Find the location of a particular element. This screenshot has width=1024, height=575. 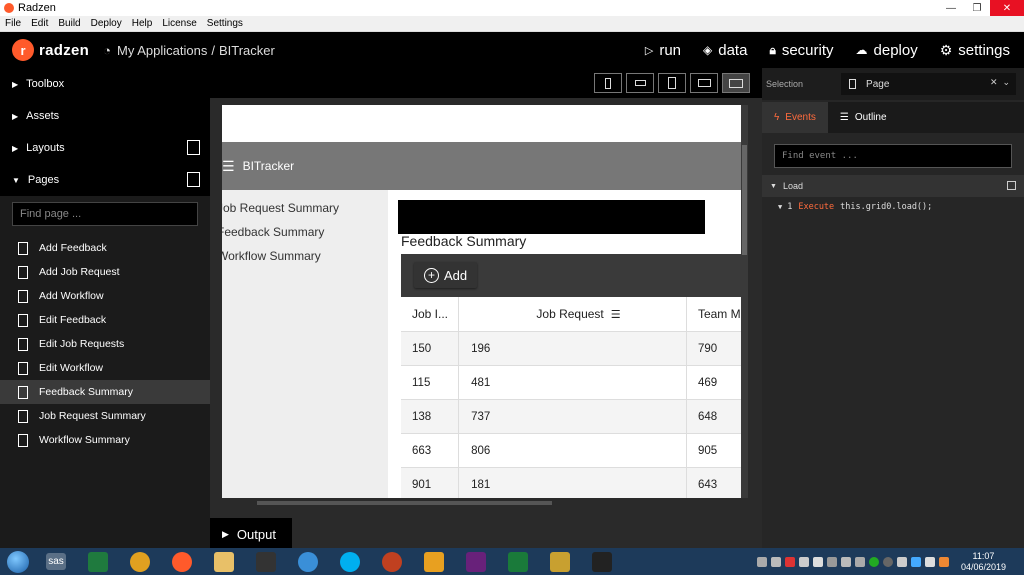

security-button: 🔒︎ security is located at coordinates (801, 50).